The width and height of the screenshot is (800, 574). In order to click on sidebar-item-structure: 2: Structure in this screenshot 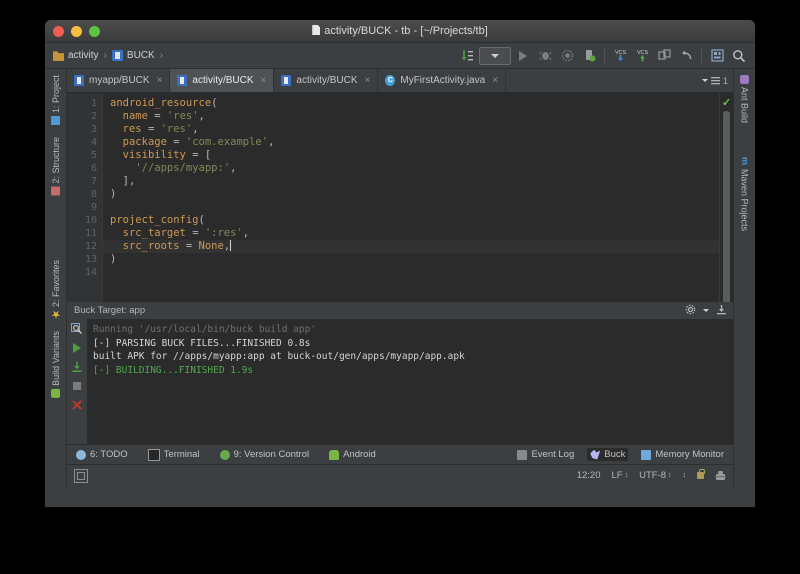, I will do `click(56, 166)`.